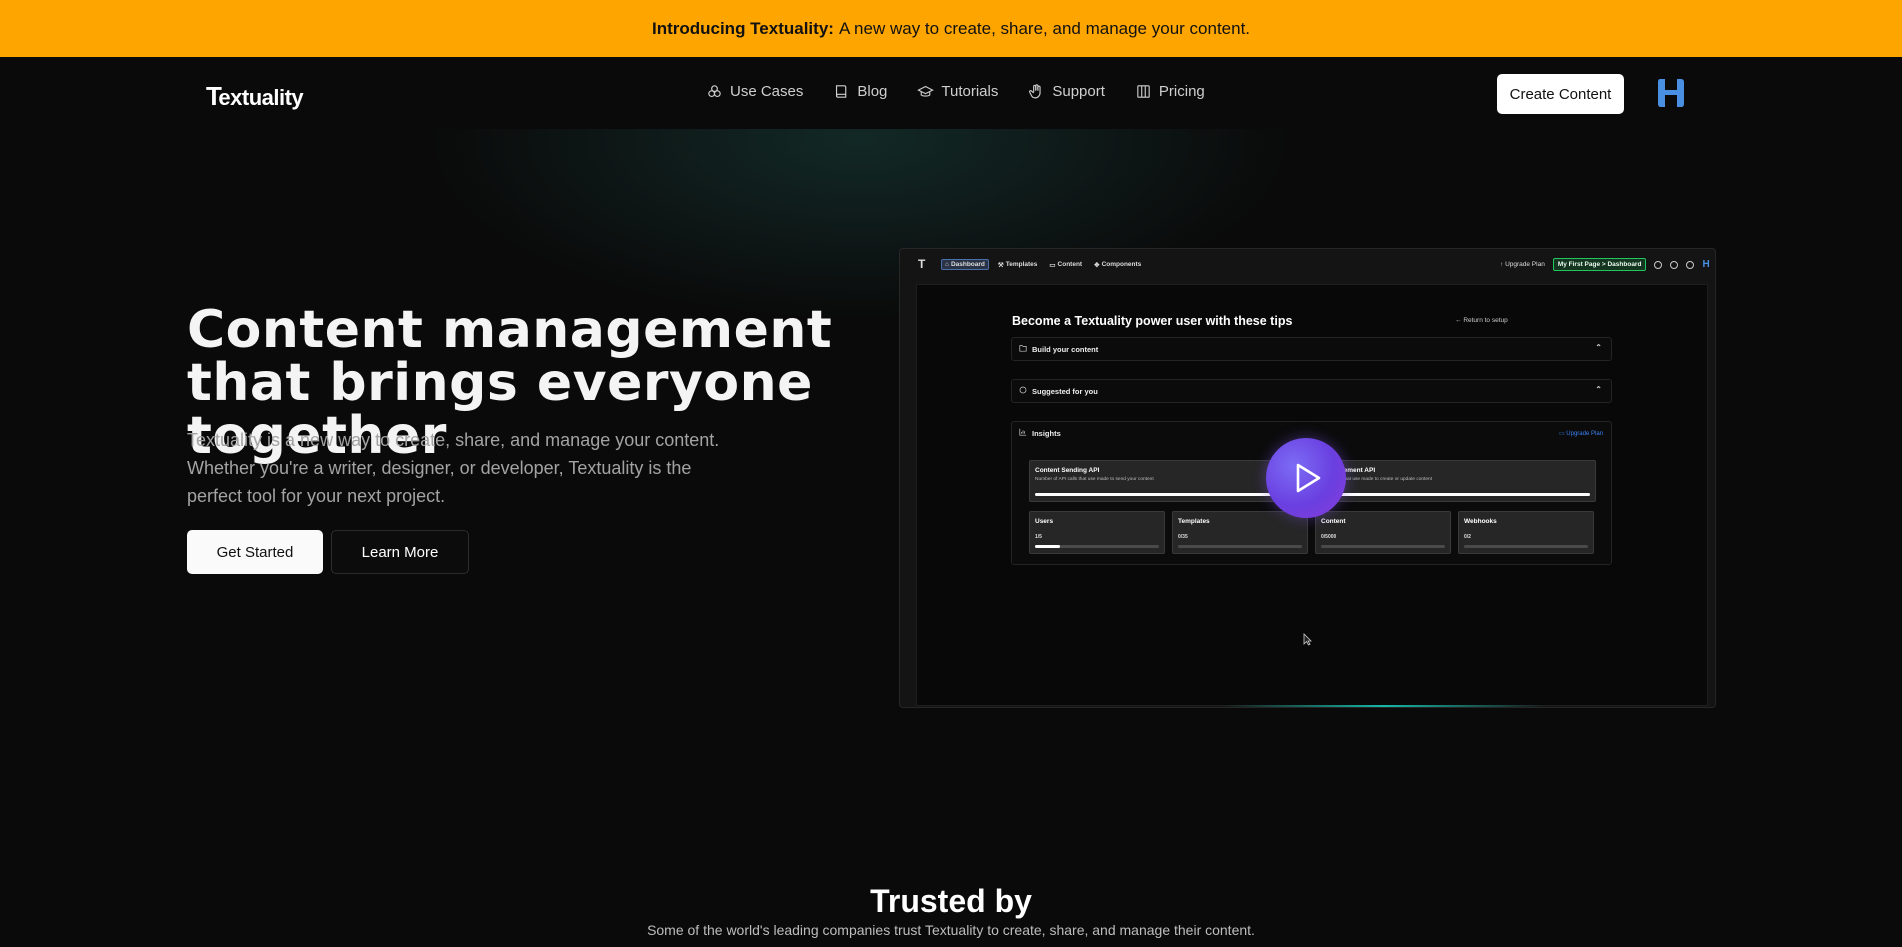 Image resolution: width=1902 pixels, height=947 pixels. I want to click on preview-tab-dashboard: ⌂ Dashboard, so click(965, 264).